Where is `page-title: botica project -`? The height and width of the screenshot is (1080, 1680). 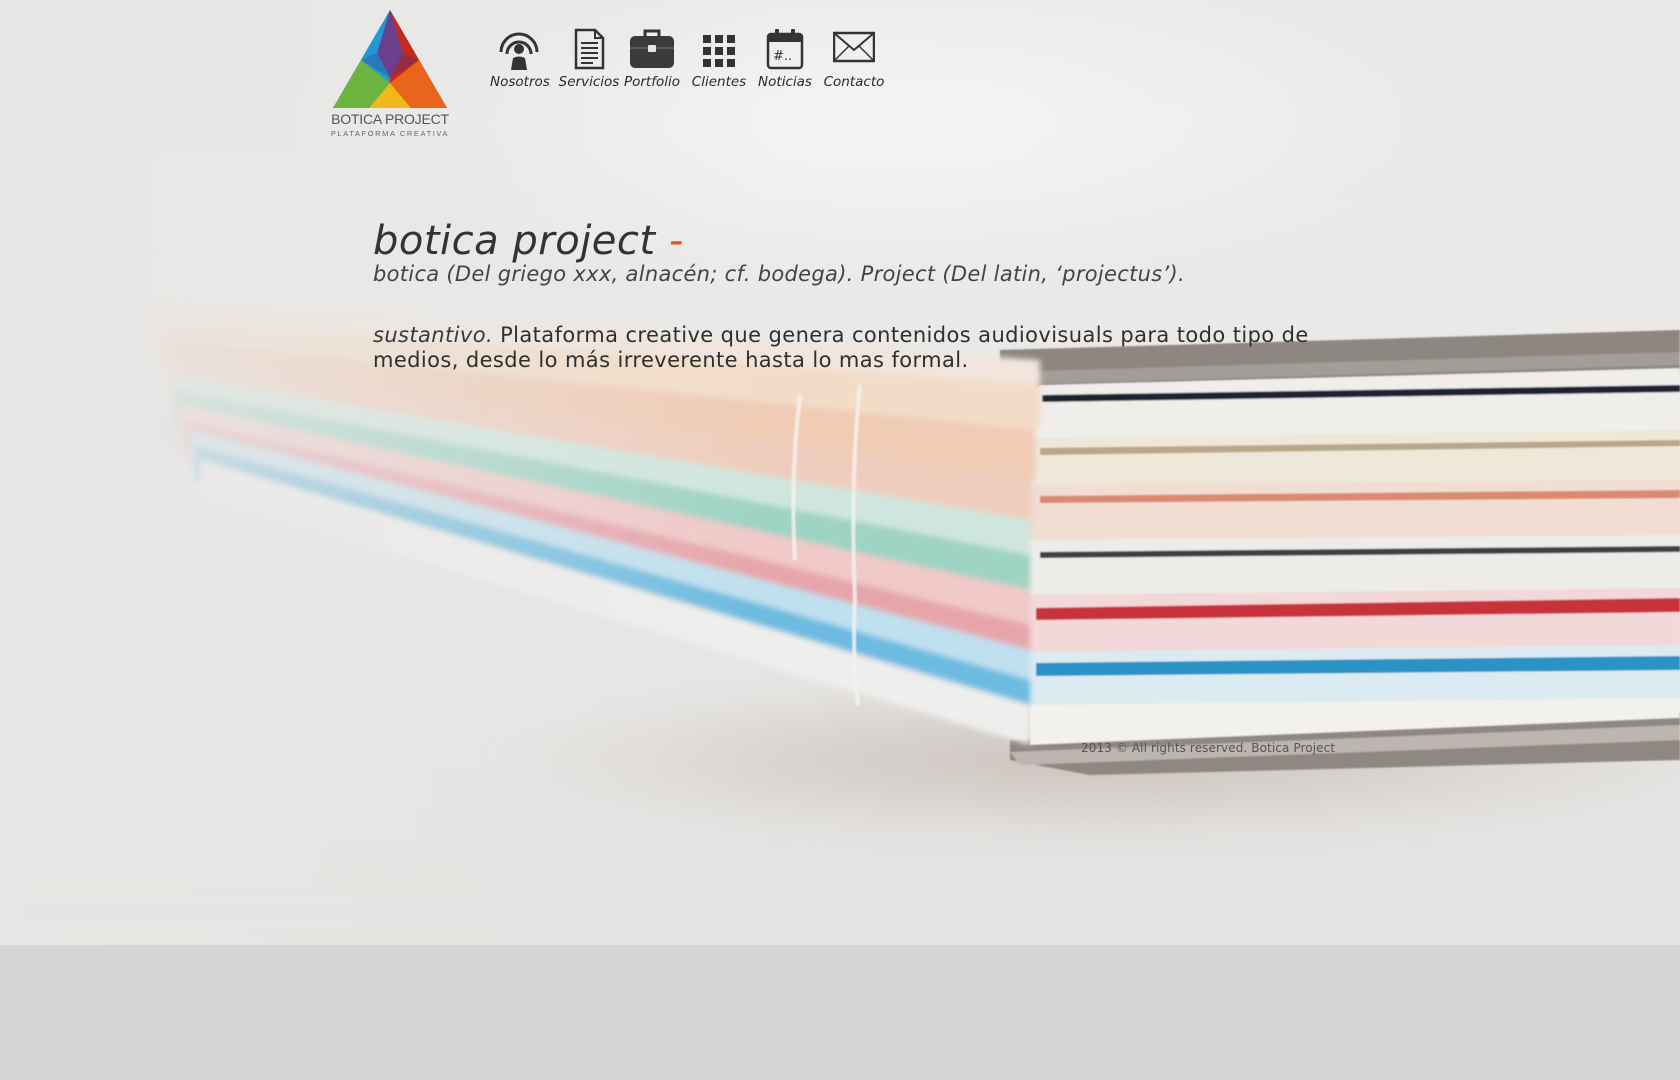 page-title: botica project - is located at coordinates (528, 241).